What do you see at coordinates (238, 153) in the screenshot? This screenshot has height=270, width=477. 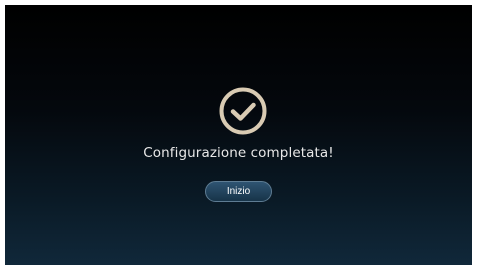 I see `completion-message: Configurazione completata!` at bounding box center [238, 153].